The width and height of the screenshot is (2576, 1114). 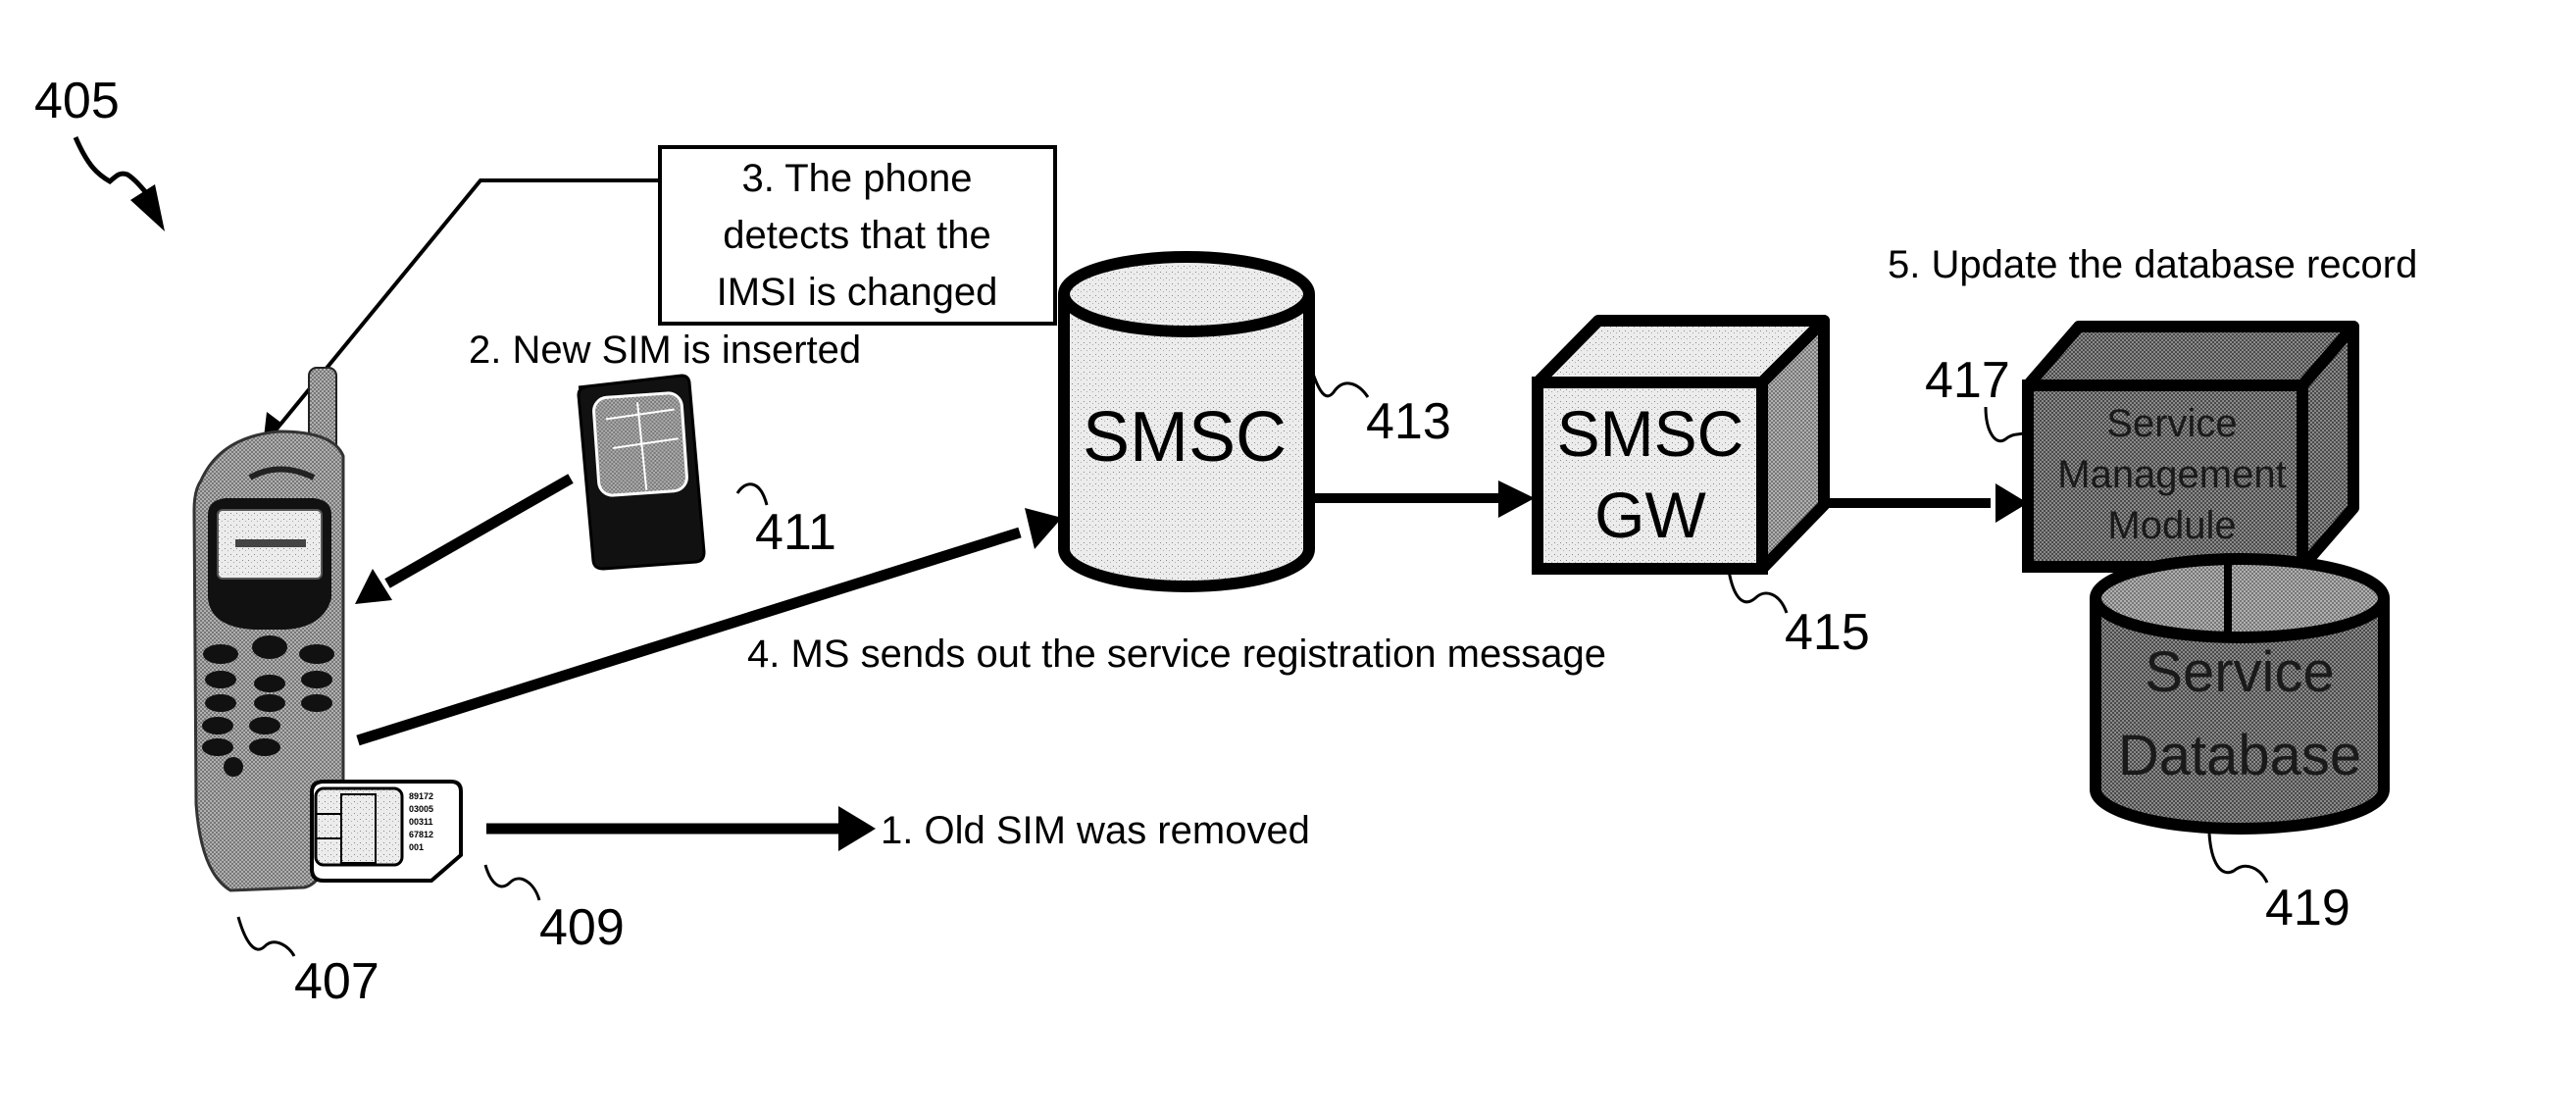 I want to click on service-db-label-line-2: Database, so click(x=2240, y=755).